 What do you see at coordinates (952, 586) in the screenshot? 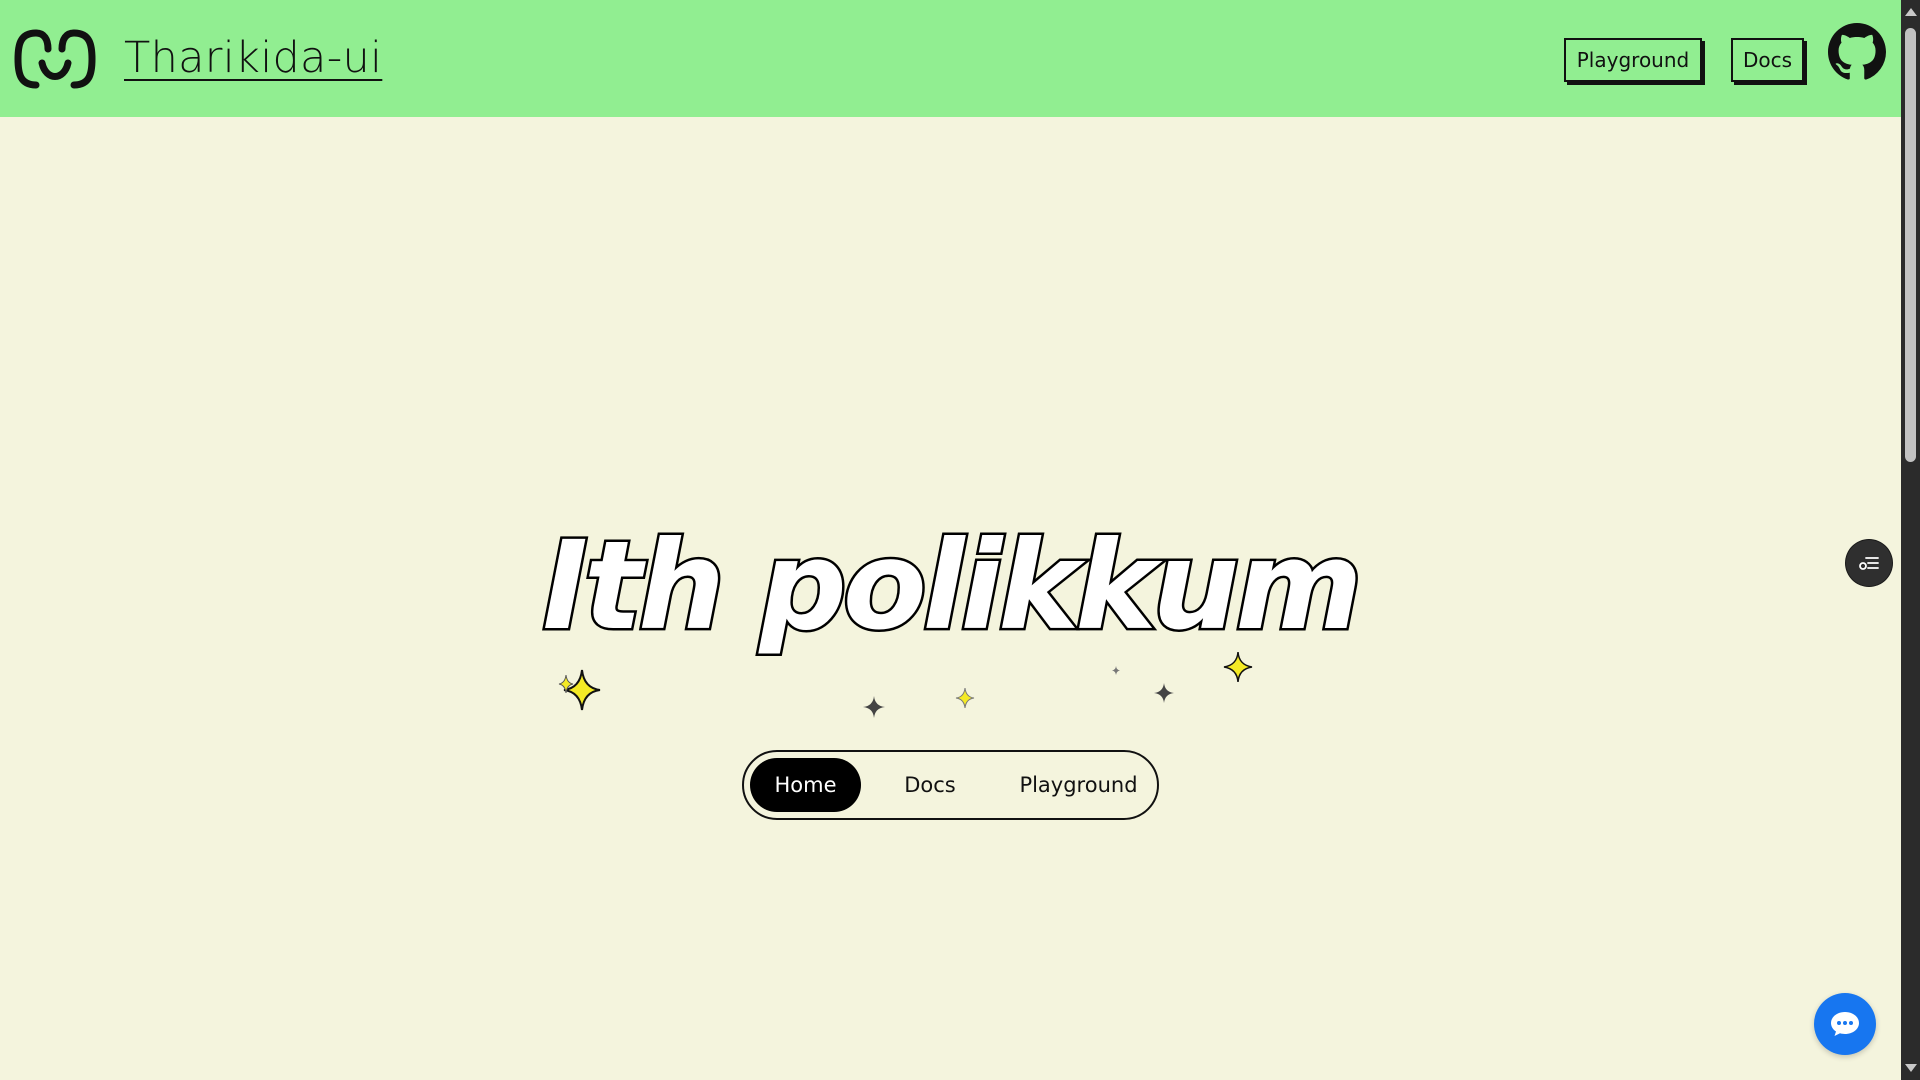
I see `hero-title: Ith polikkum` at bounding box center [952, 586].